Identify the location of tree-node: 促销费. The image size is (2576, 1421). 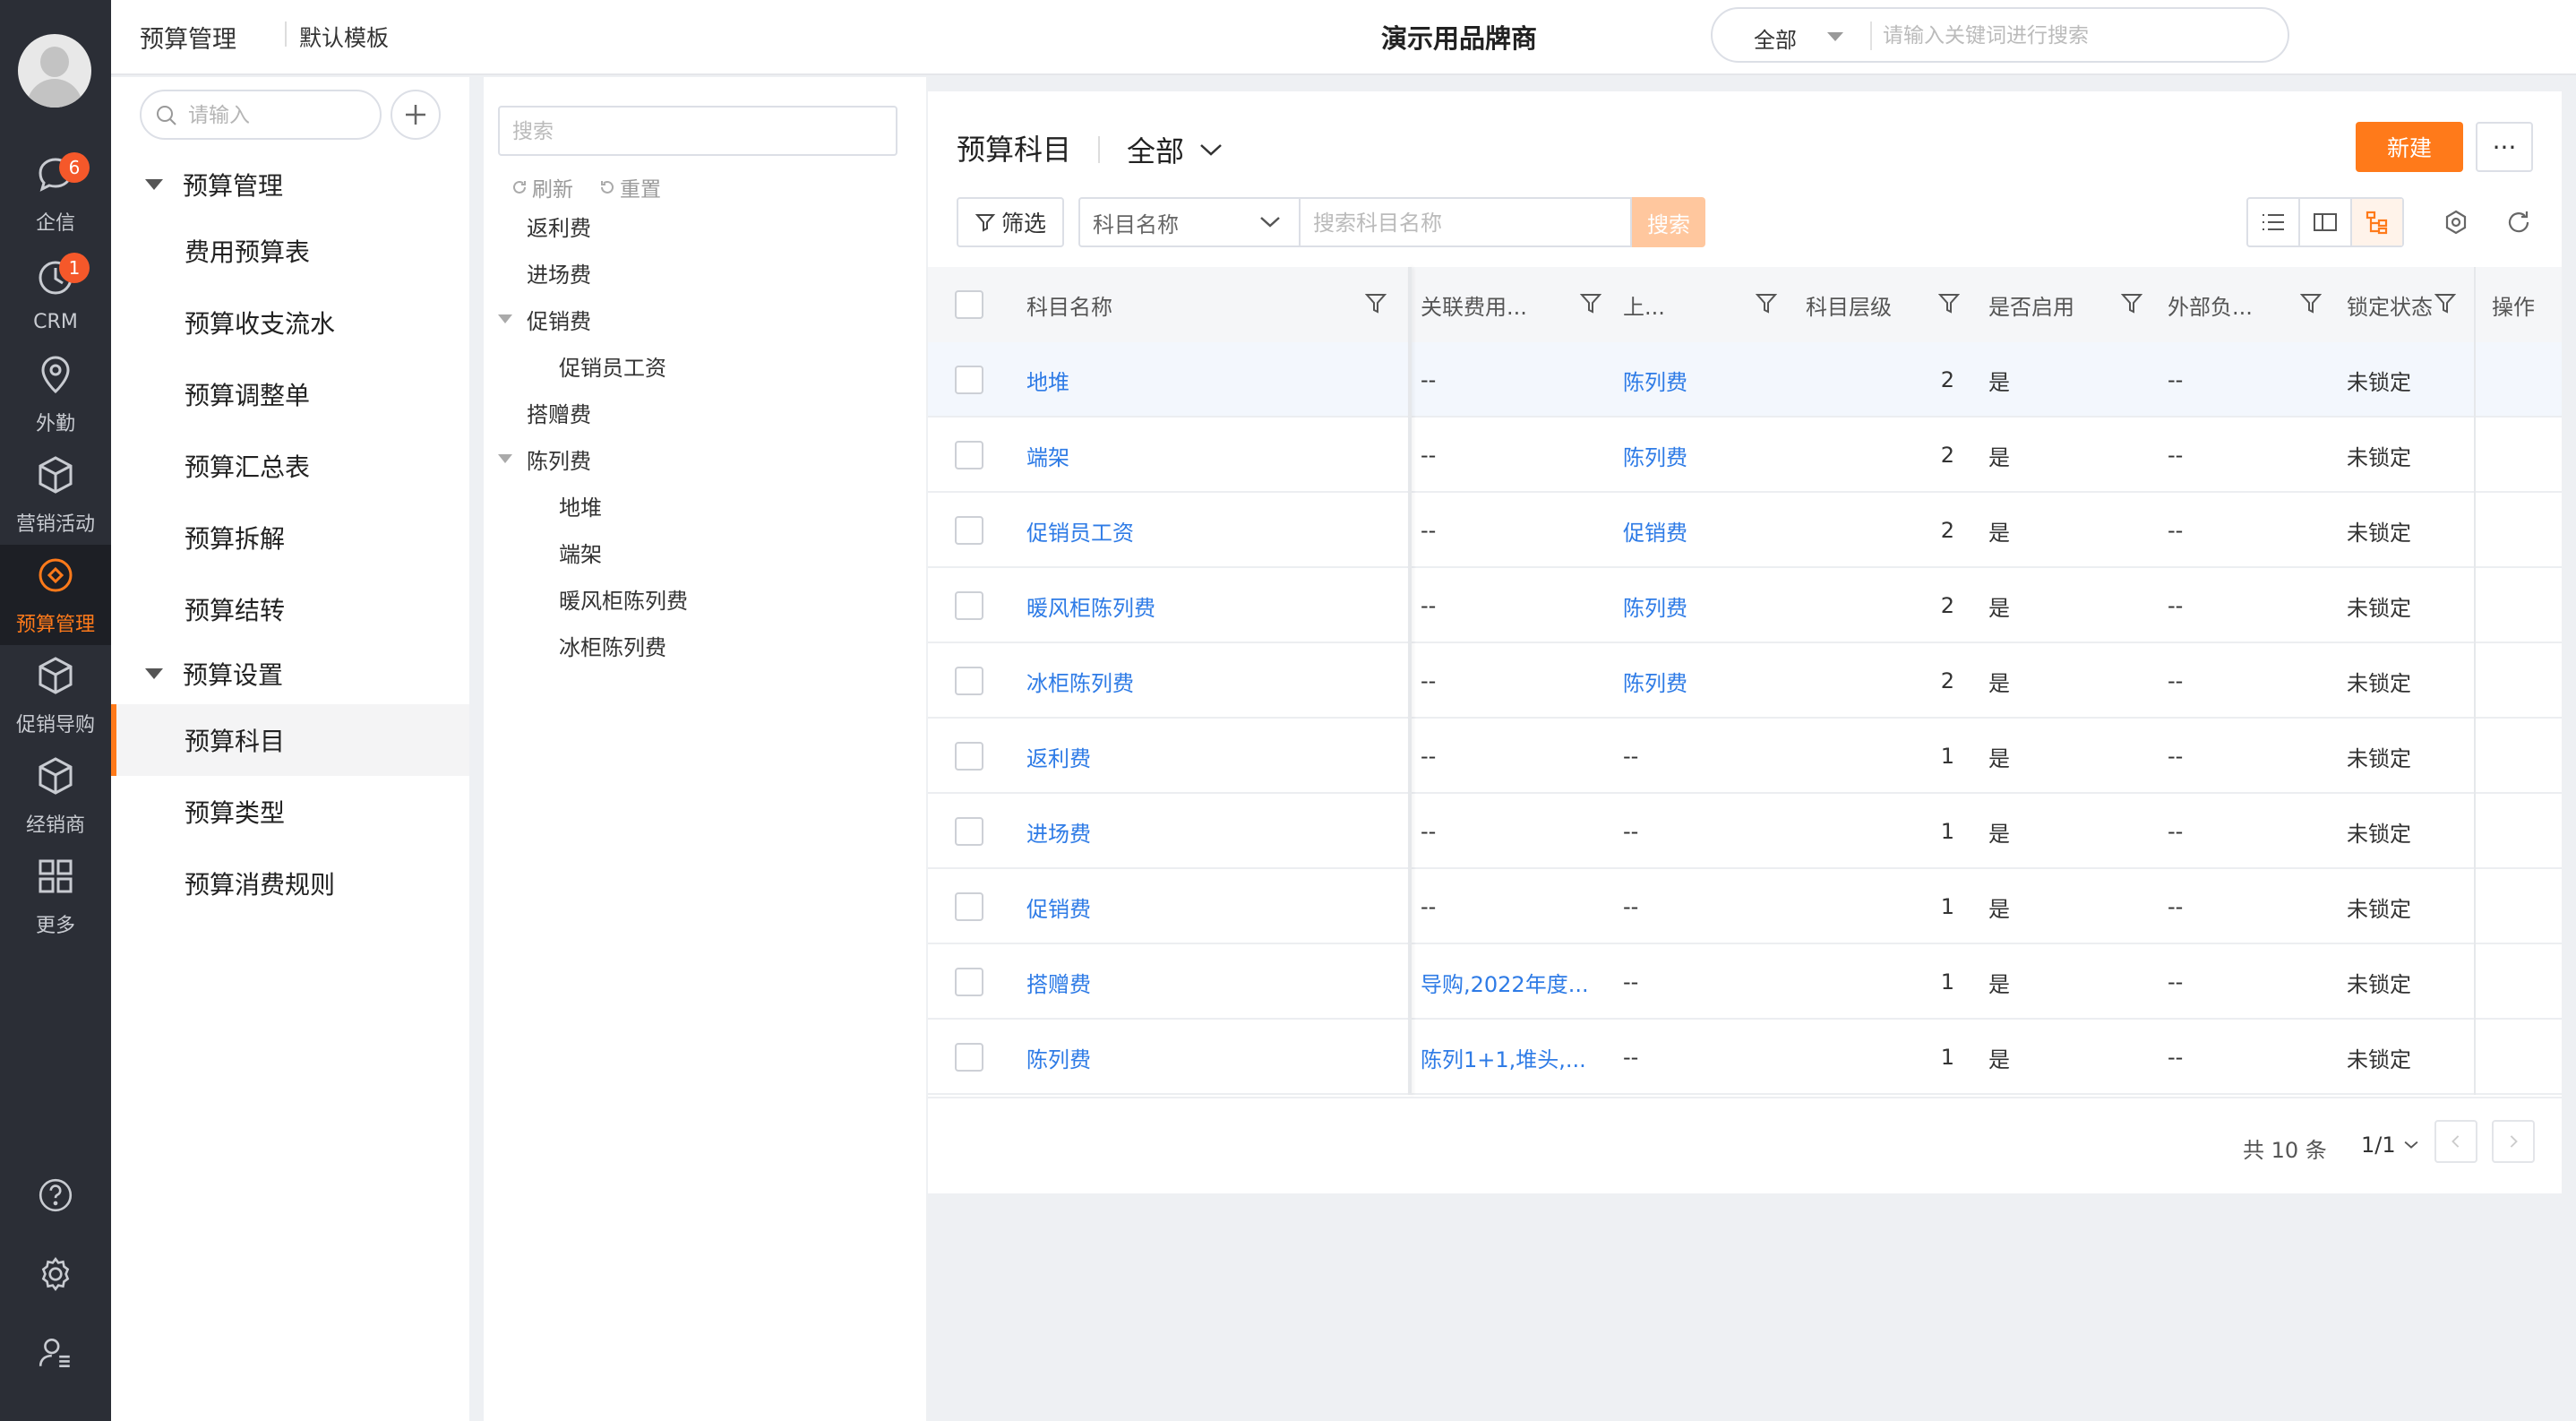
(544, 319).